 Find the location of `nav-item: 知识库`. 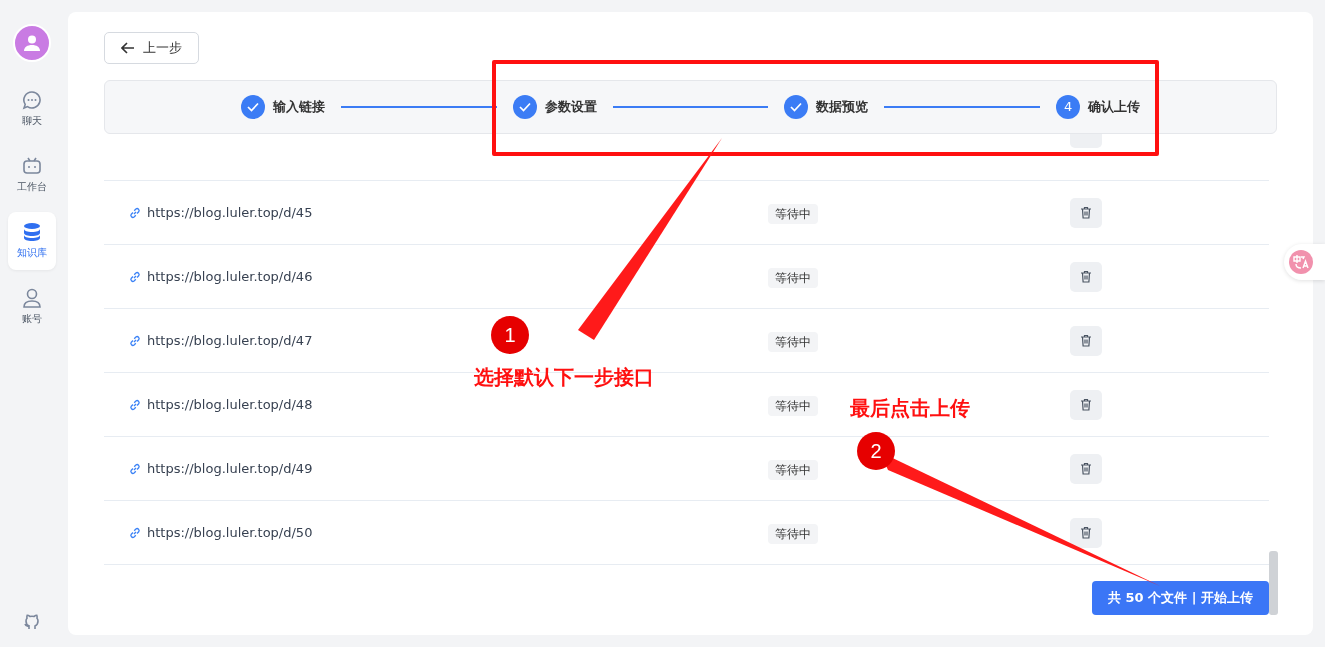

nav-item: 知识库 is located at coordinates (32, 241).